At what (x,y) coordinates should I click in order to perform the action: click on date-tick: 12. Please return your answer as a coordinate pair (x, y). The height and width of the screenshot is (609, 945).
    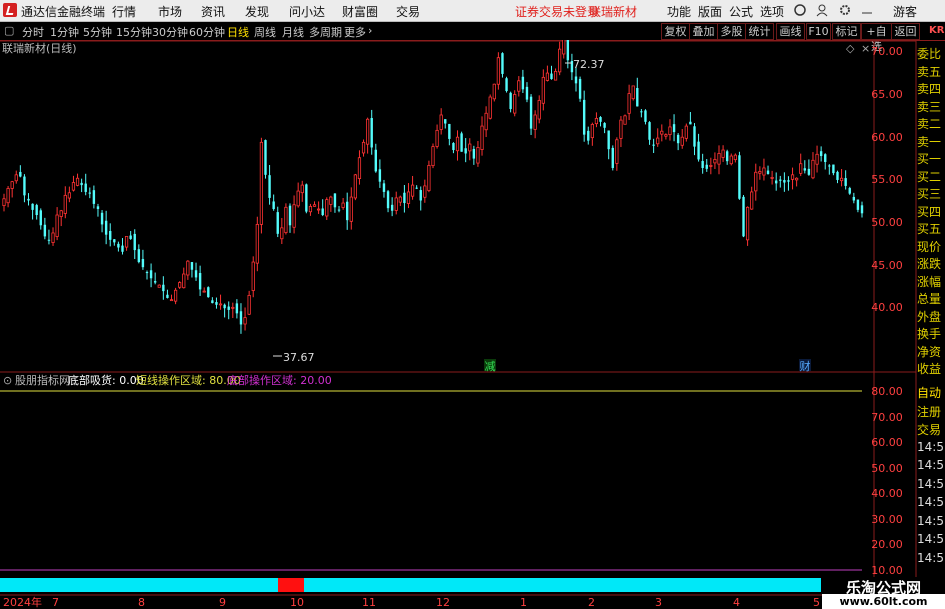
    Looking at the image, I should click on (443, 602).